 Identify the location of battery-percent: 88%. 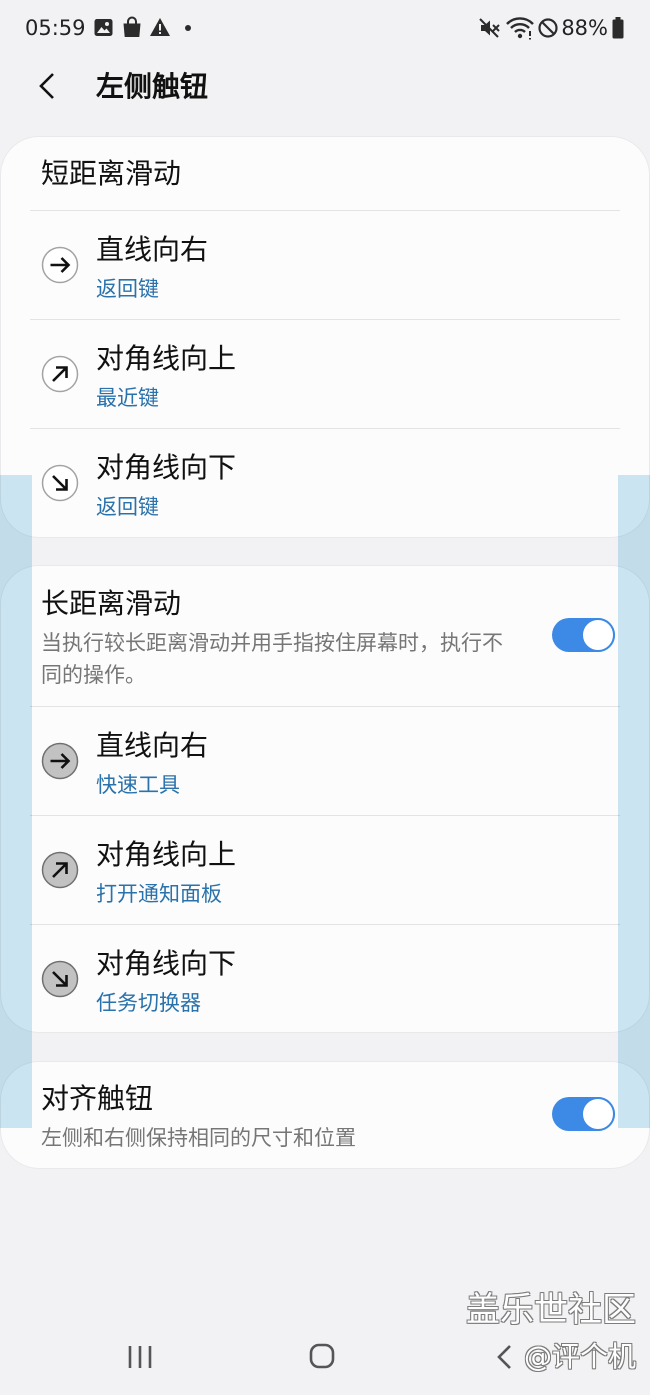
(584, 28).